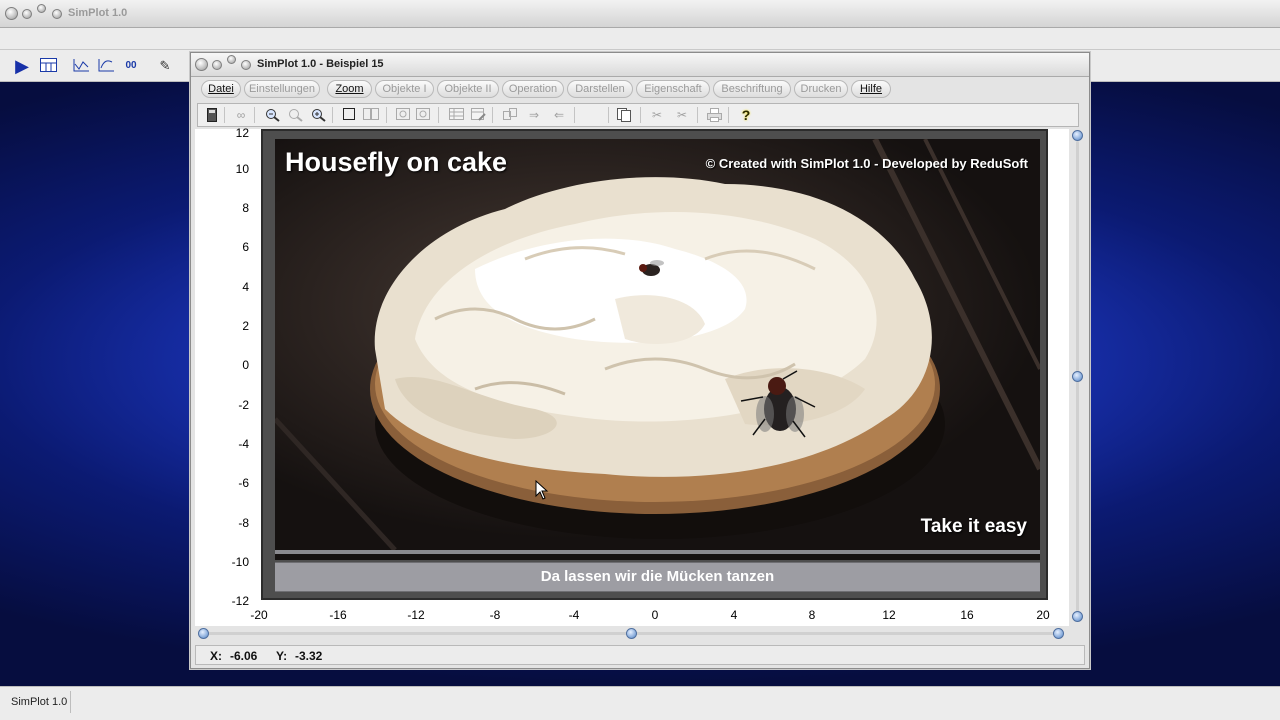  I want to click on horizontal-scroll-thumb, so click(631, 633).